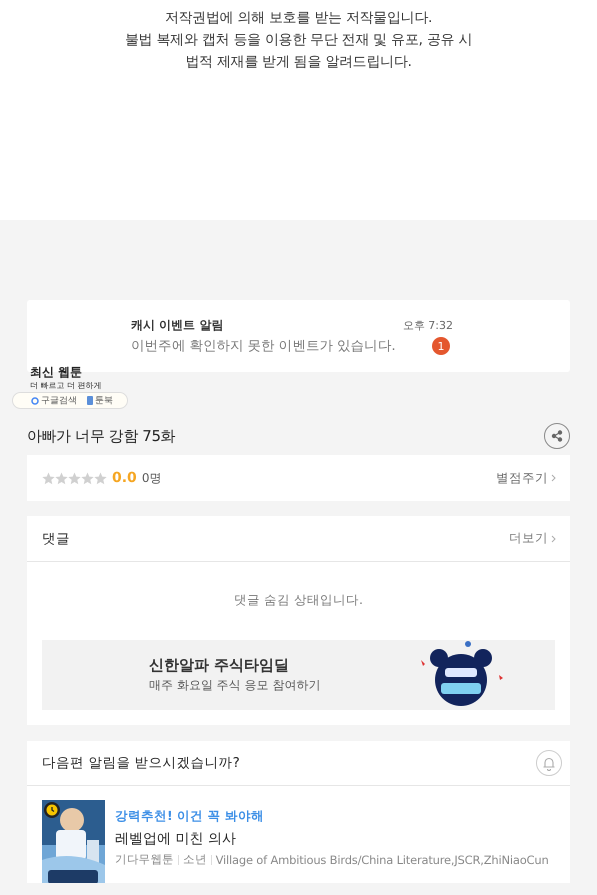 Image resolution: width=597 pixels, height=895 pixels. I want to click on comments-hidden-message: 댓글 숨김 상태입니다., so click(298, 599).